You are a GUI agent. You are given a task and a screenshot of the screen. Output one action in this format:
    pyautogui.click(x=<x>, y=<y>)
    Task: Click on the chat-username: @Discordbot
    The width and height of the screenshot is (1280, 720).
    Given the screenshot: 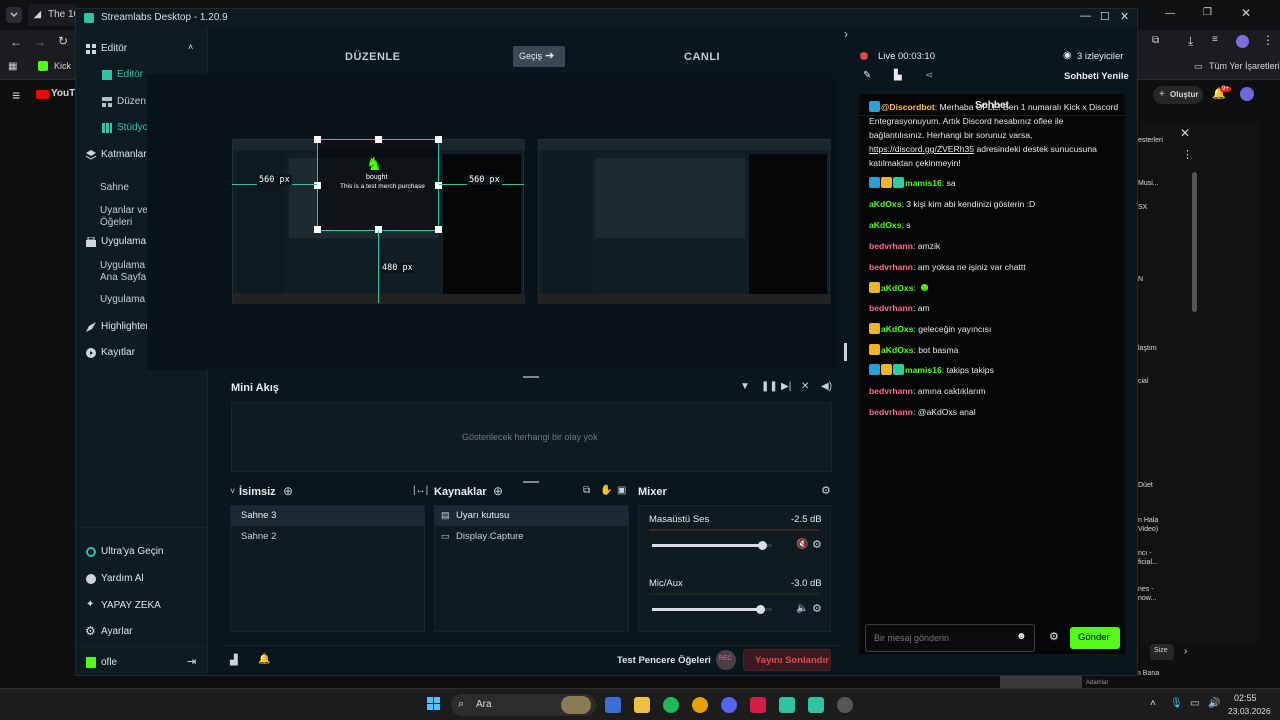 What is the action you would take?
    pyautogui.click(x=908, y=107)
    